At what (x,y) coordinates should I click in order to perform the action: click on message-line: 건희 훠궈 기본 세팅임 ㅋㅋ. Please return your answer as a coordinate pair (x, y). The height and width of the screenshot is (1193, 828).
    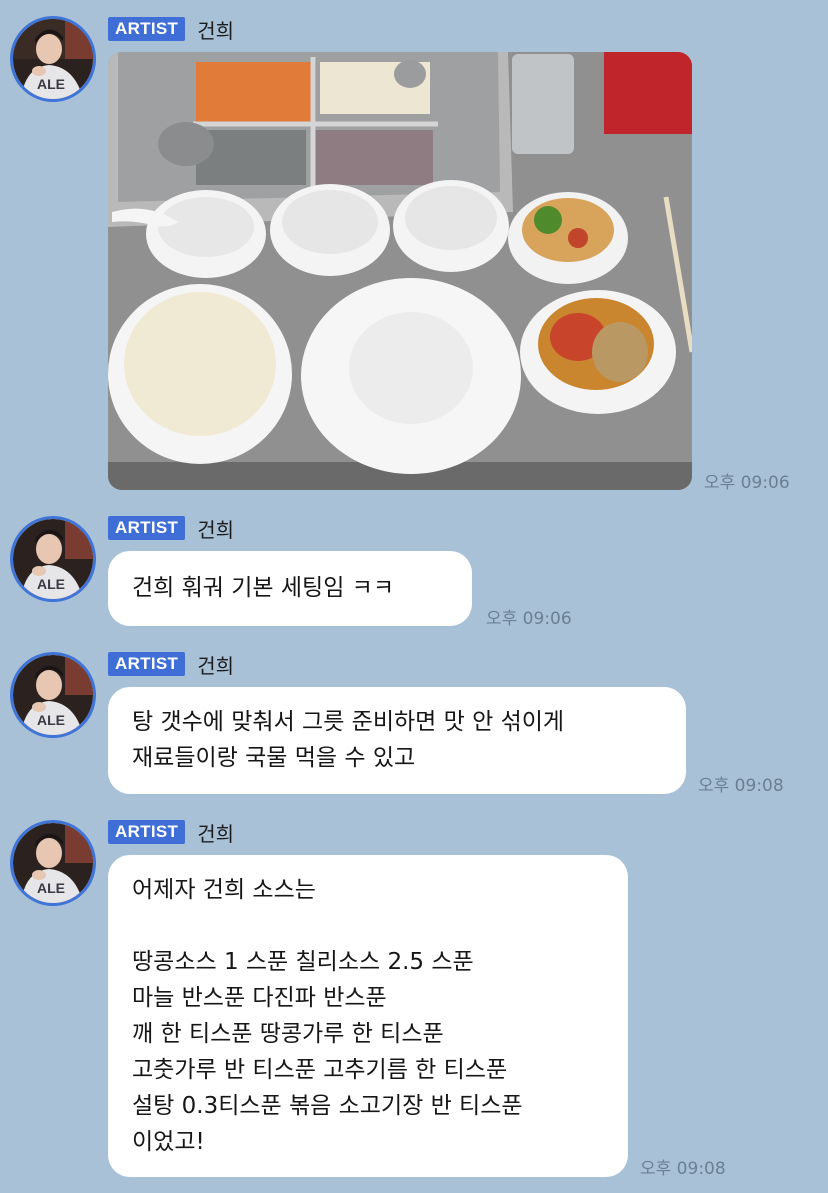
    Looking at the image, I should click on (263, 588).